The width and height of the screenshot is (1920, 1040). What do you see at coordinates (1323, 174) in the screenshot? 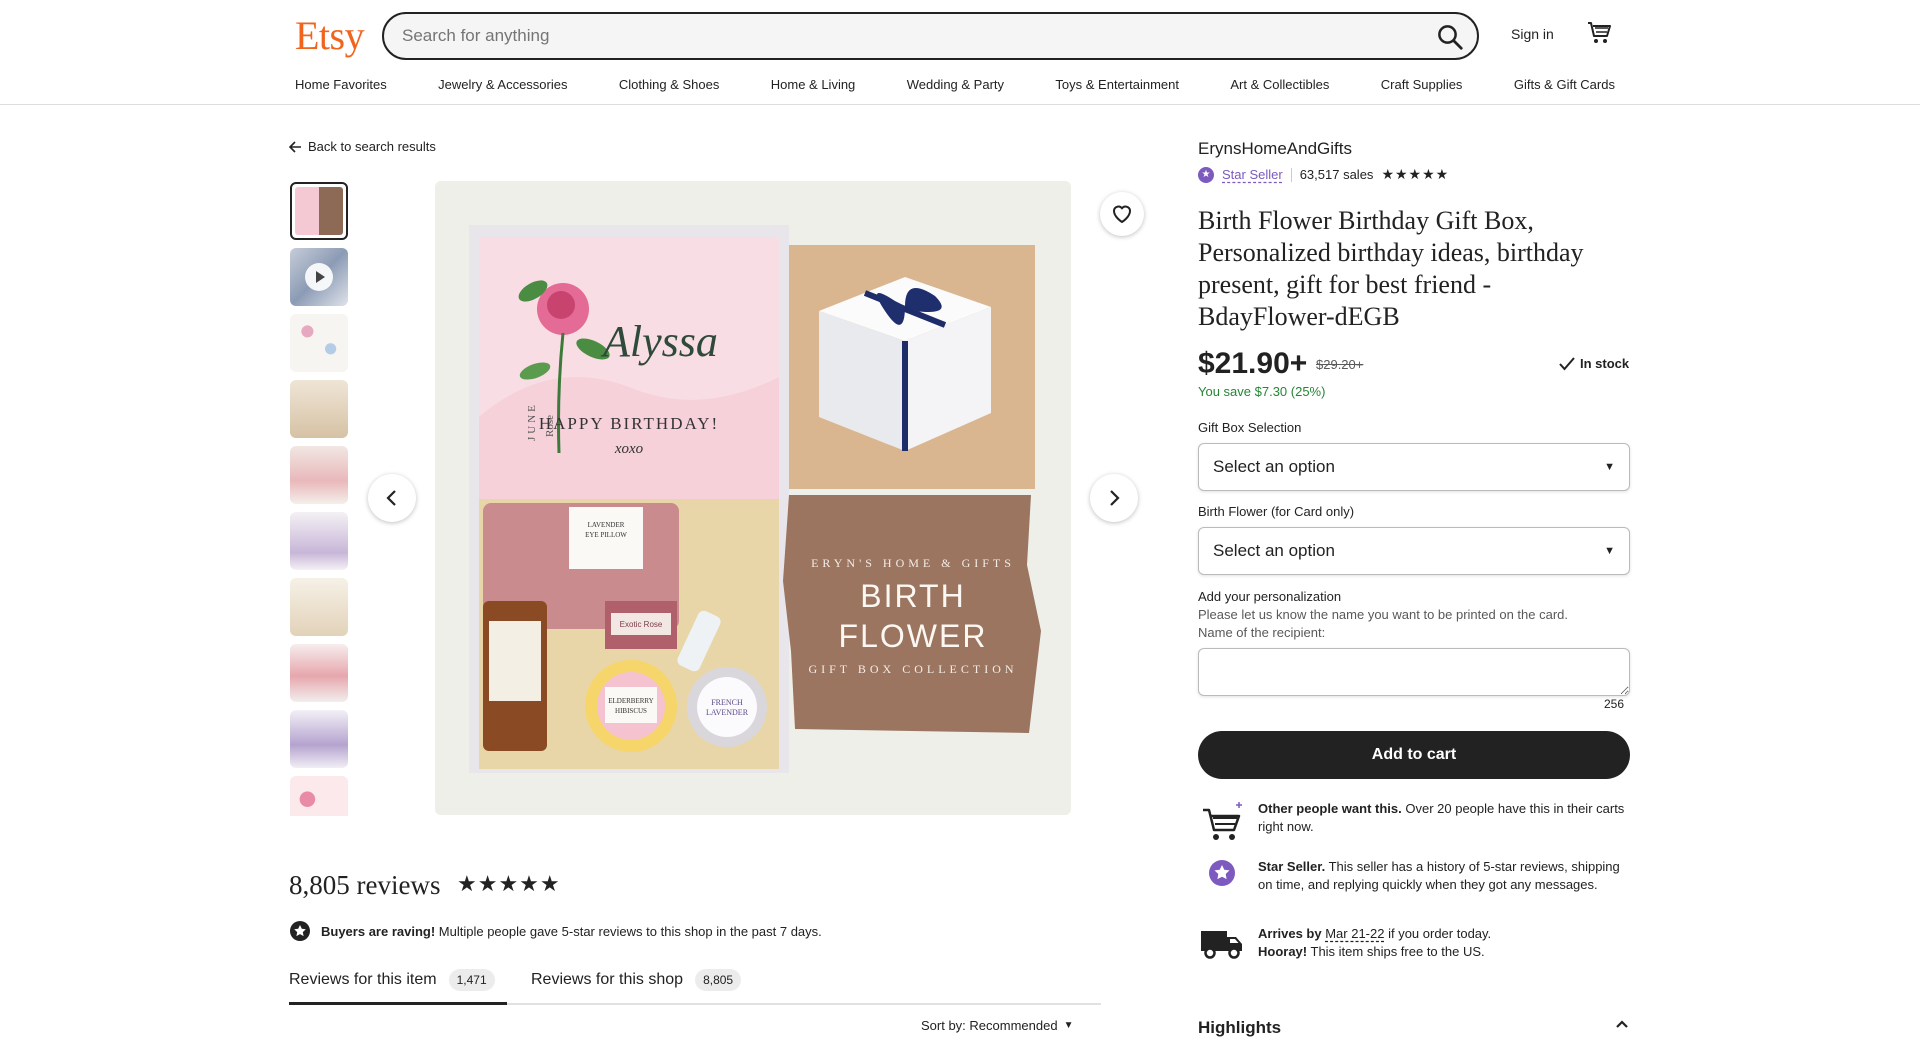
I see `seller-info-row: ★ Star Seller 63,517 sales ★★★★★` at bounding box center [1323, 174].